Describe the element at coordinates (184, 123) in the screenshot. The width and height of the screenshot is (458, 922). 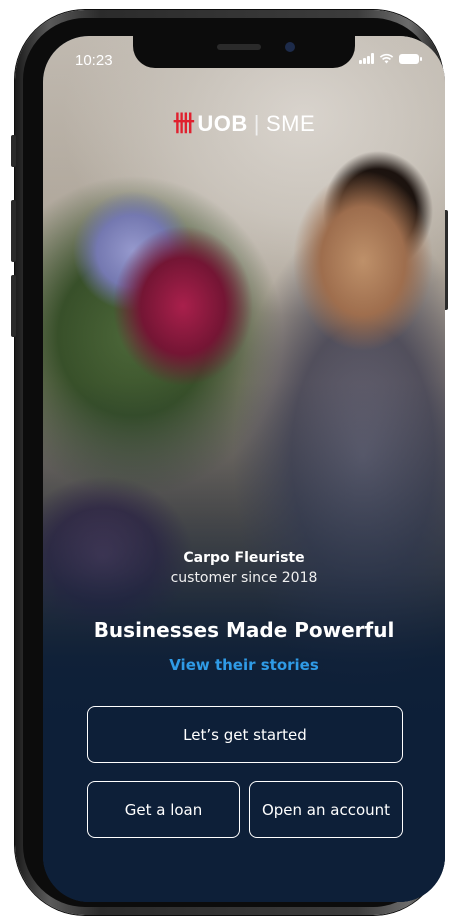
I see `uob-logo-mark-icon: 卌` at that location.